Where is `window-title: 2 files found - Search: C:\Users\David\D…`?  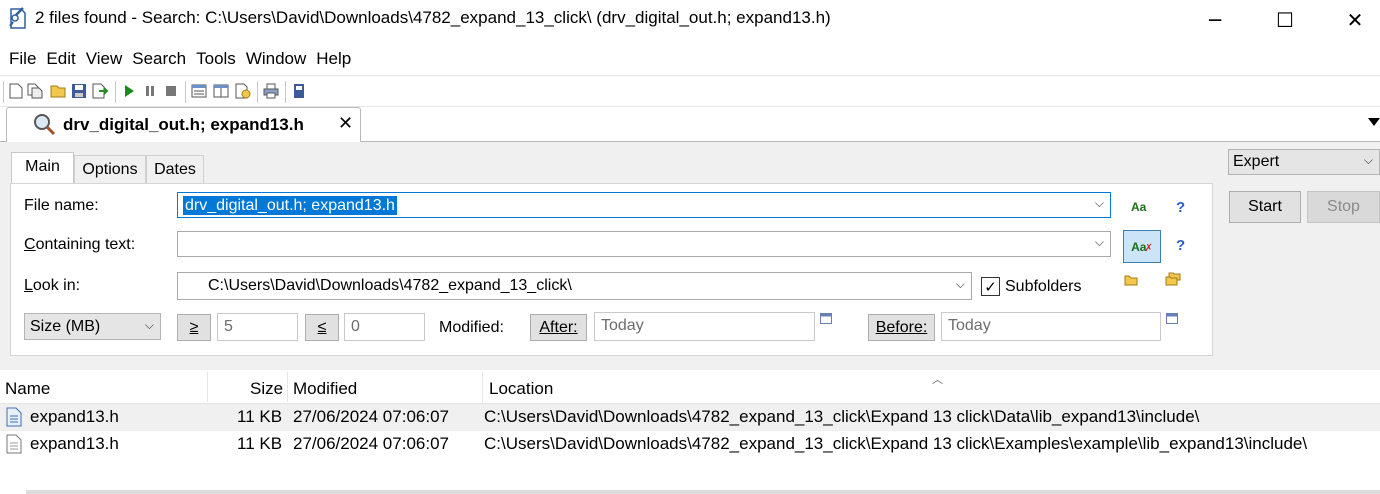 window-title: 2 files found - Search: C:\Users\David\D… is located at coordinates (433, 17).